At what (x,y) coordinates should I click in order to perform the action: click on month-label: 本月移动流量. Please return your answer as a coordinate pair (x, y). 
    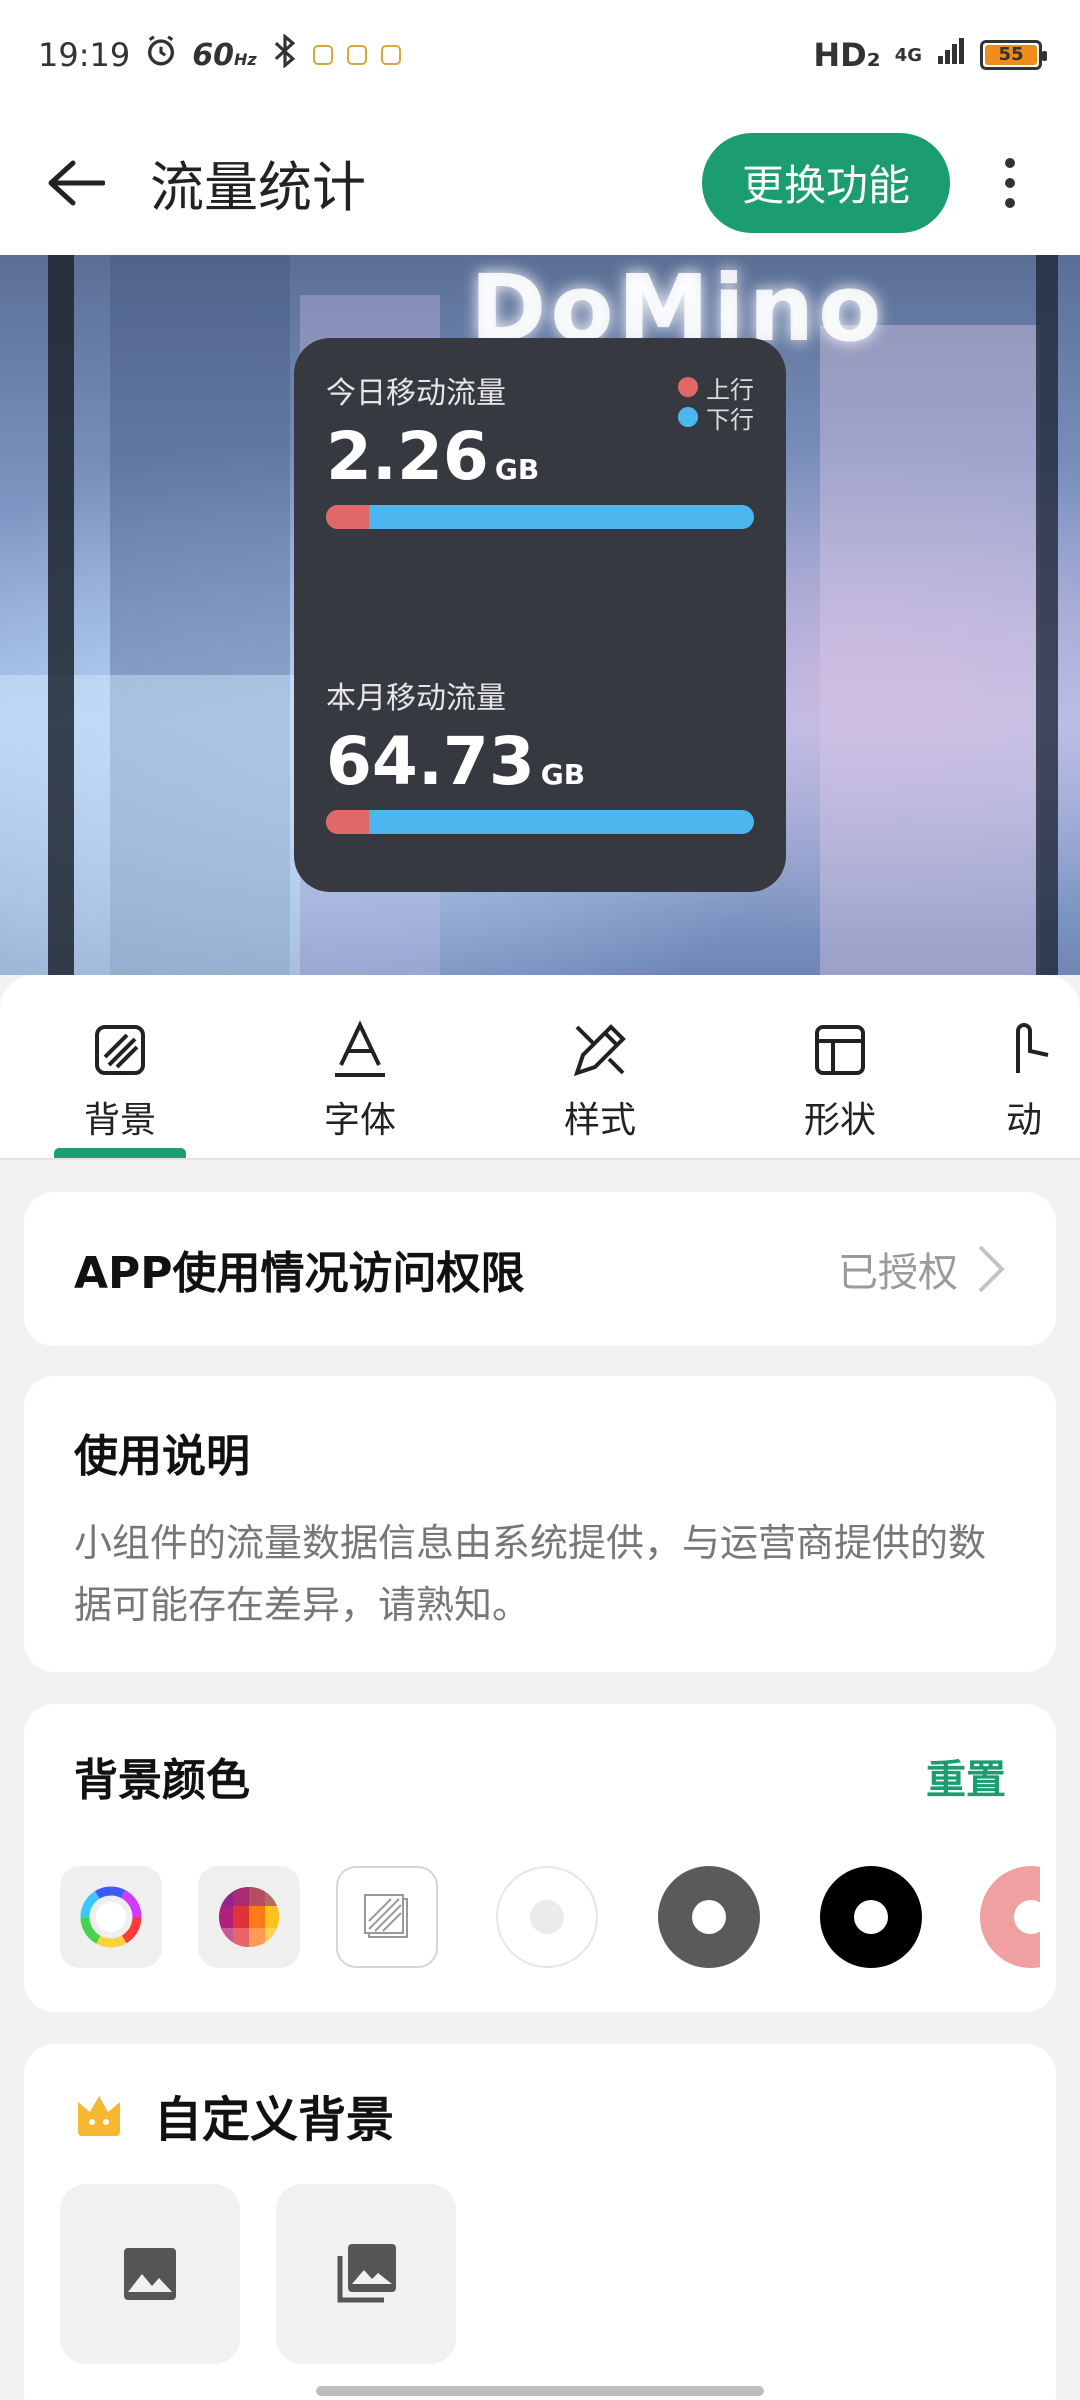
    Looking at the image, I should click on (416, 698).